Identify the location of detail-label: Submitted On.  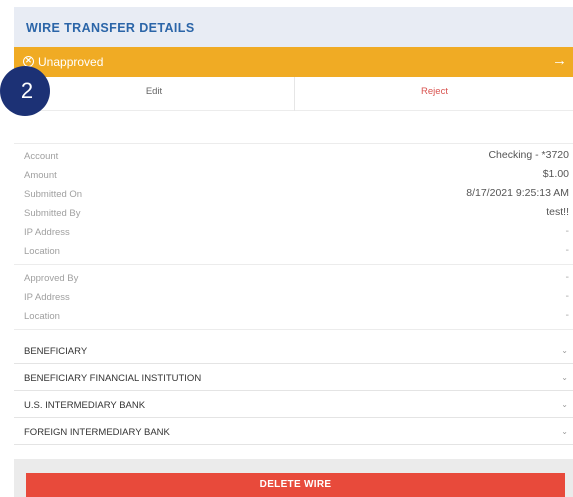
(53, 194).